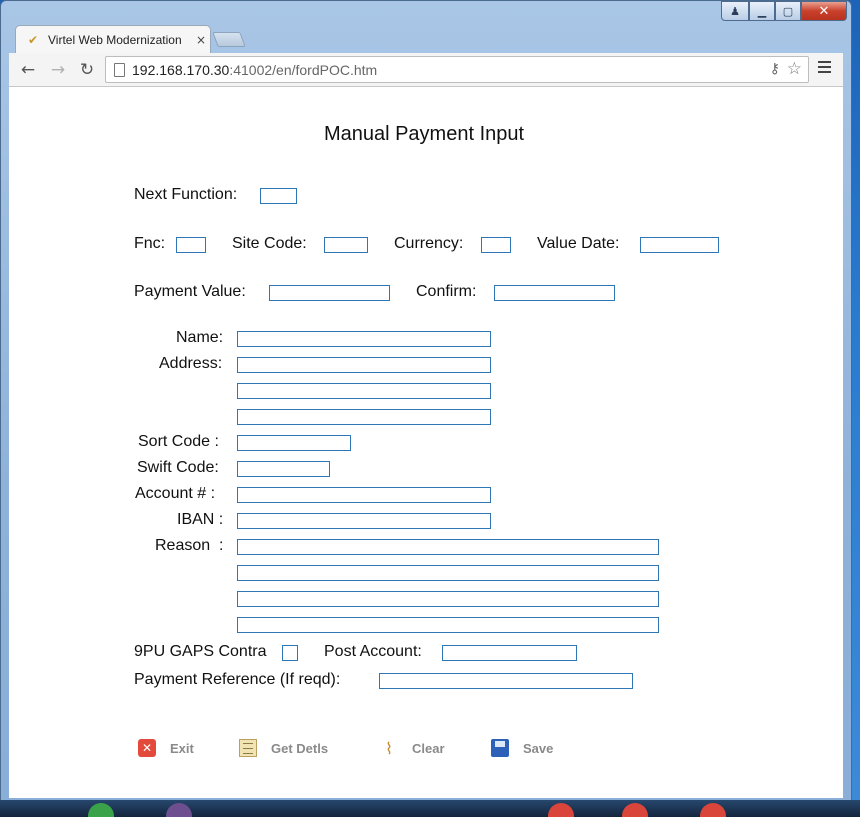 The image size is (860, 817). I want to click on window-controls: ♟ ▁ ▢ ✕, so click(784, 12).